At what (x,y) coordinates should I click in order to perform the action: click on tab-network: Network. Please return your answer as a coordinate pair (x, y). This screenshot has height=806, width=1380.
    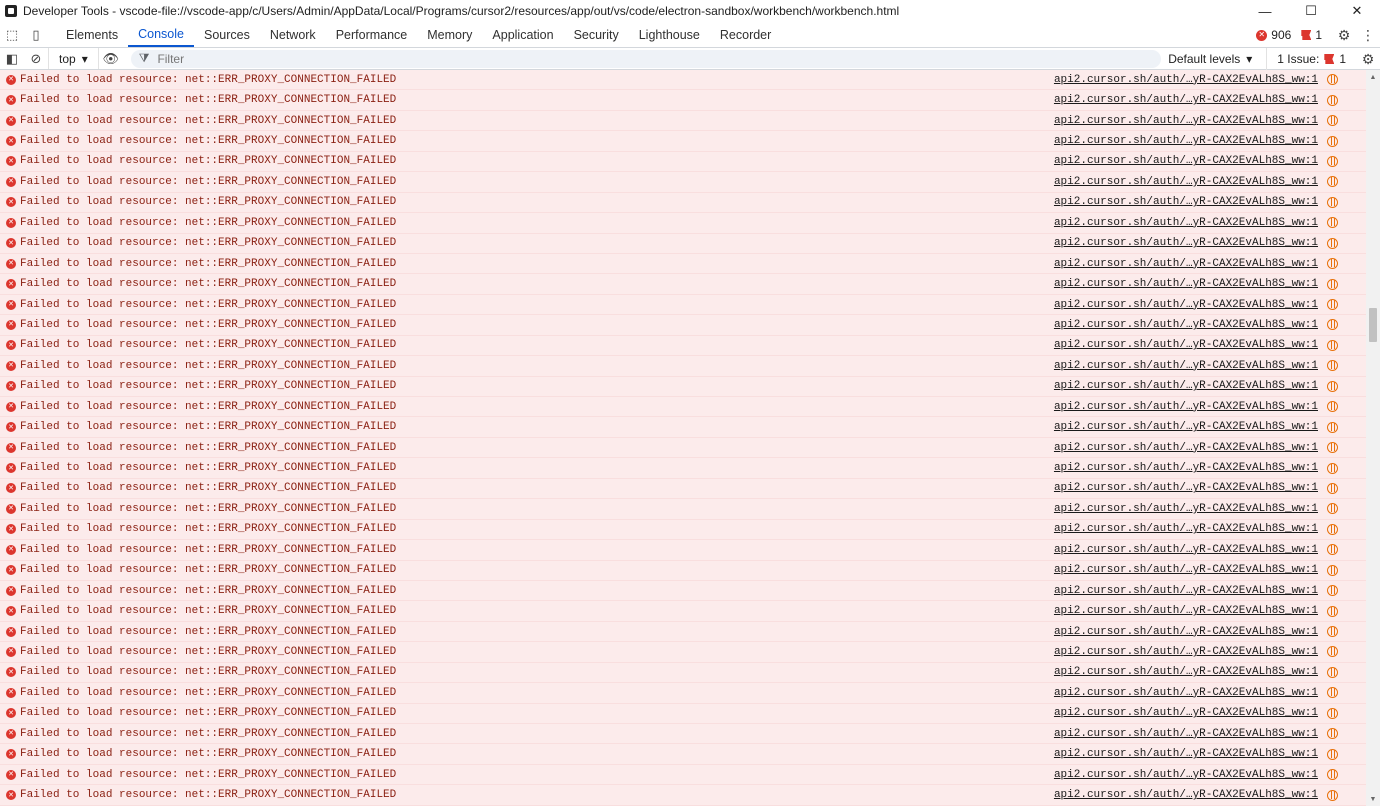
    Looking at the image, I should click on (293, 34).